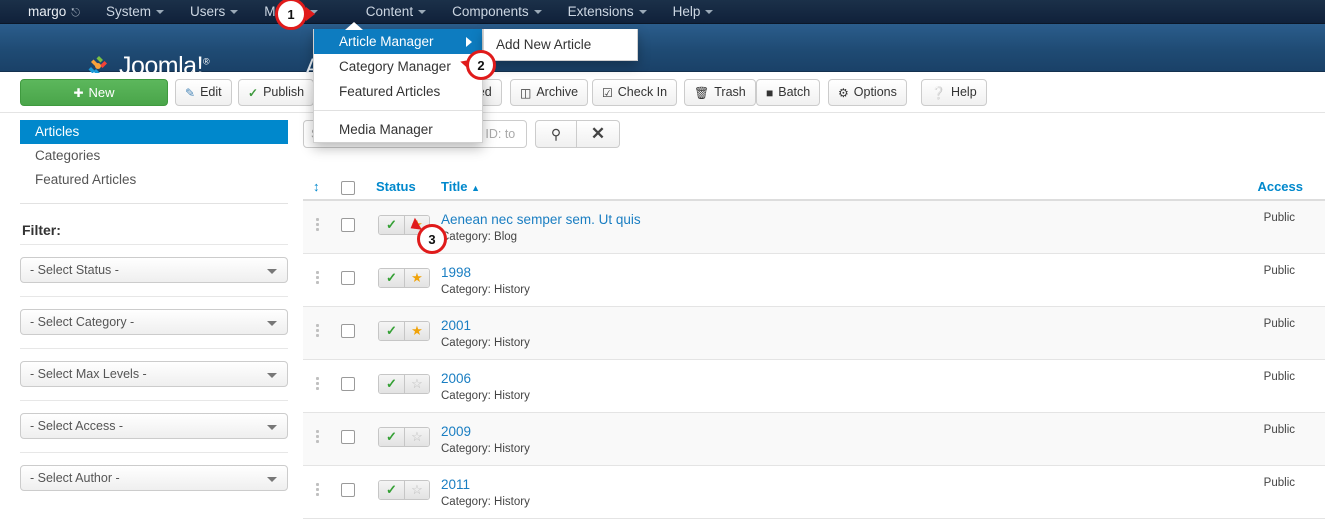  What do you see at coordinates (154, 156) in the screenshot?
I see `sidebar-item-categories: Categories` at bounding box center [154, 156].